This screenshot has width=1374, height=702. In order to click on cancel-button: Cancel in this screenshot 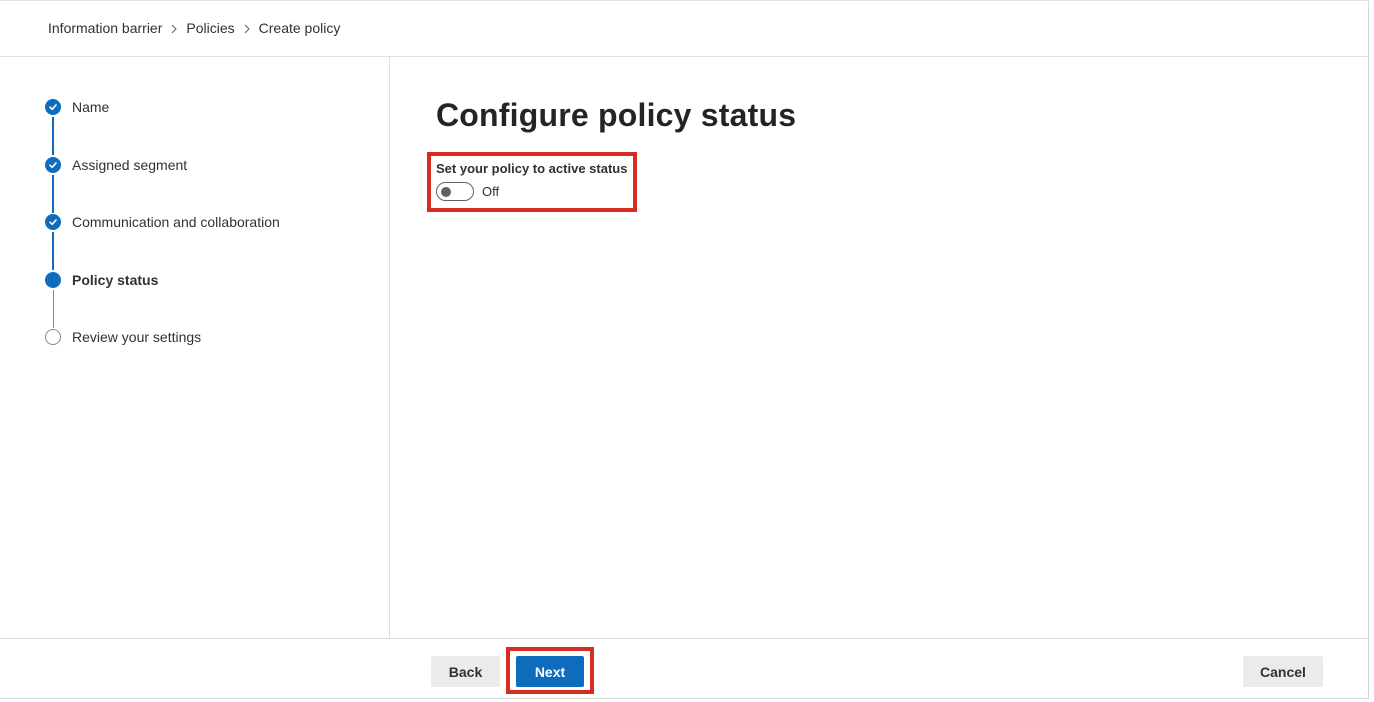, I will do `click(1283, 671)`.